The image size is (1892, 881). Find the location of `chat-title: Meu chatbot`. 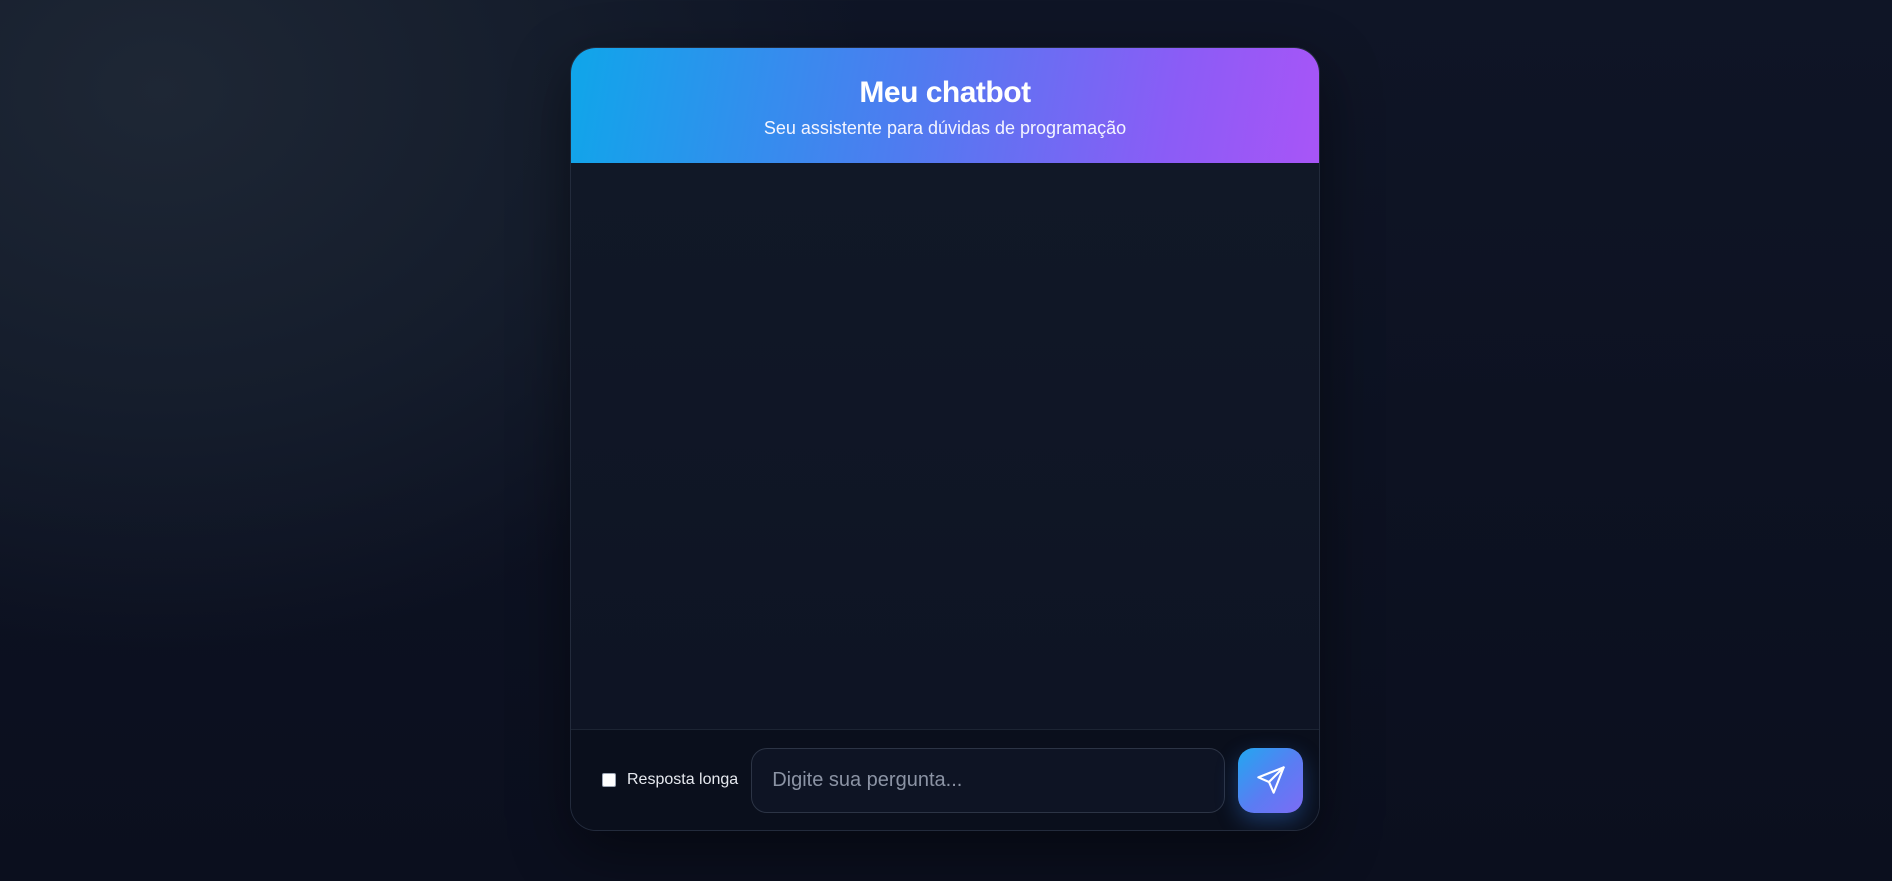

chat-title: Meu chatbot is located at coordinates (945, 92).